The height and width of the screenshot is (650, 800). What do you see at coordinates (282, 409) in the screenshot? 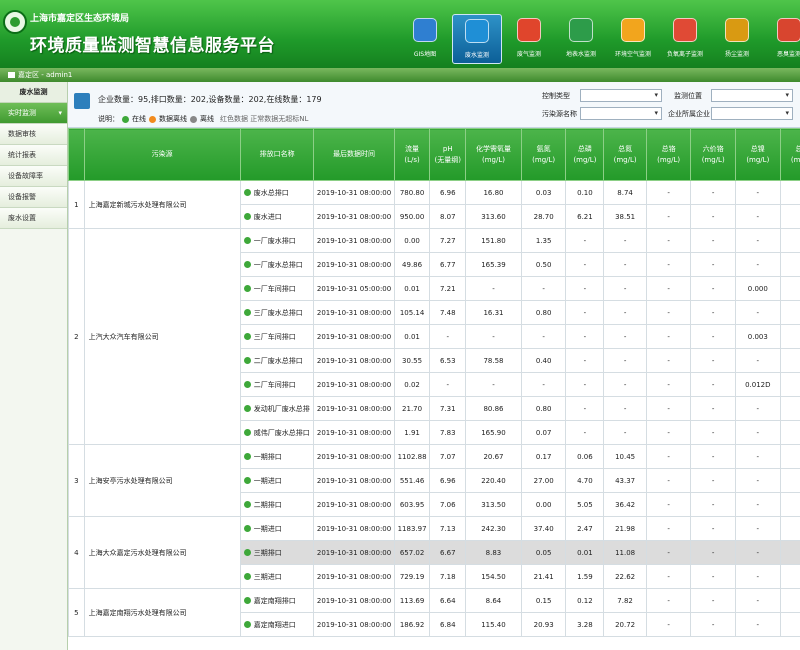
I see `outlet-name: 发动机厂废水总排` at bounding box center [282, 409].